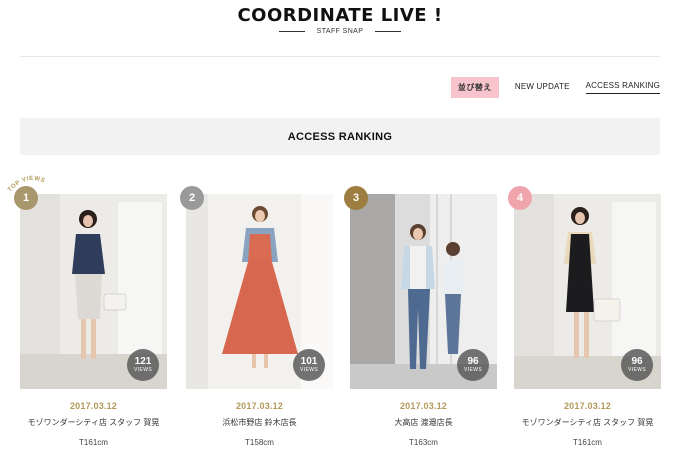 This screenshot has height=450, width=680. Describe the element at coordinates (356, 198) in the screenshot. I see `rank-badge: 3` at that location.